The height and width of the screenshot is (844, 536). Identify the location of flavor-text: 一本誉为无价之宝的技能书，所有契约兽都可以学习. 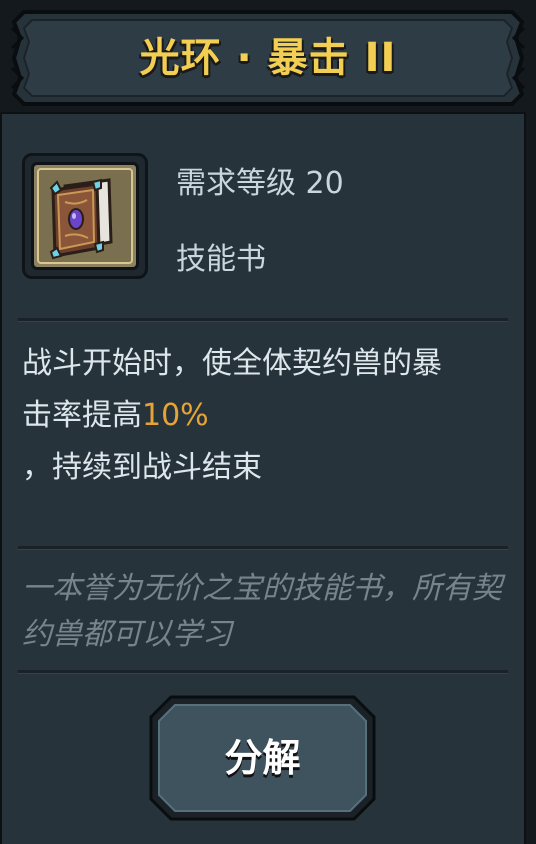
(262, 611).